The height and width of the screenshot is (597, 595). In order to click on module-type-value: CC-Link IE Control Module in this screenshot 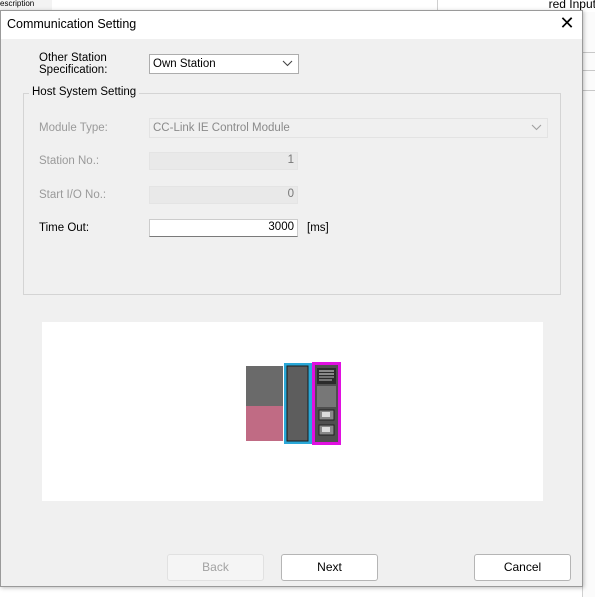, I will do `click(221, 128)`.